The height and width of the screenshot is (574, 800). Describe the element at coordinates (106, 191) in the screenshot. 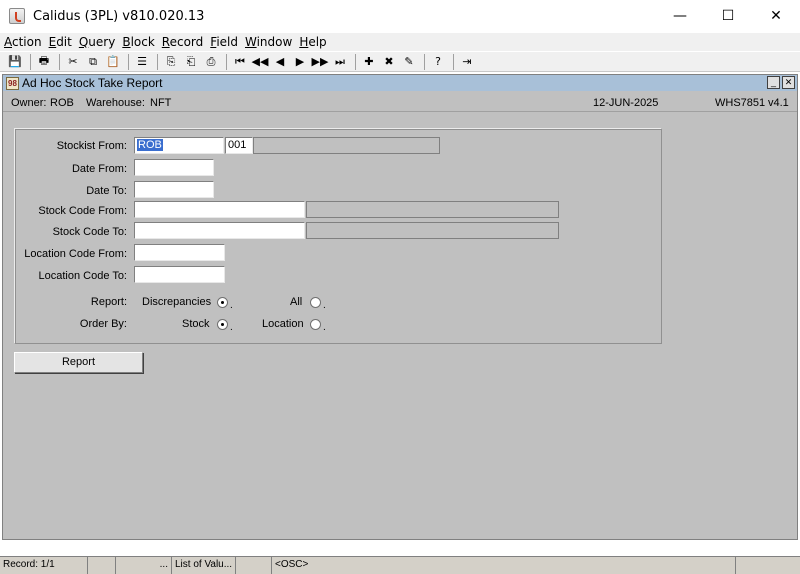

I see `date-to-label: Date To:` at that location.